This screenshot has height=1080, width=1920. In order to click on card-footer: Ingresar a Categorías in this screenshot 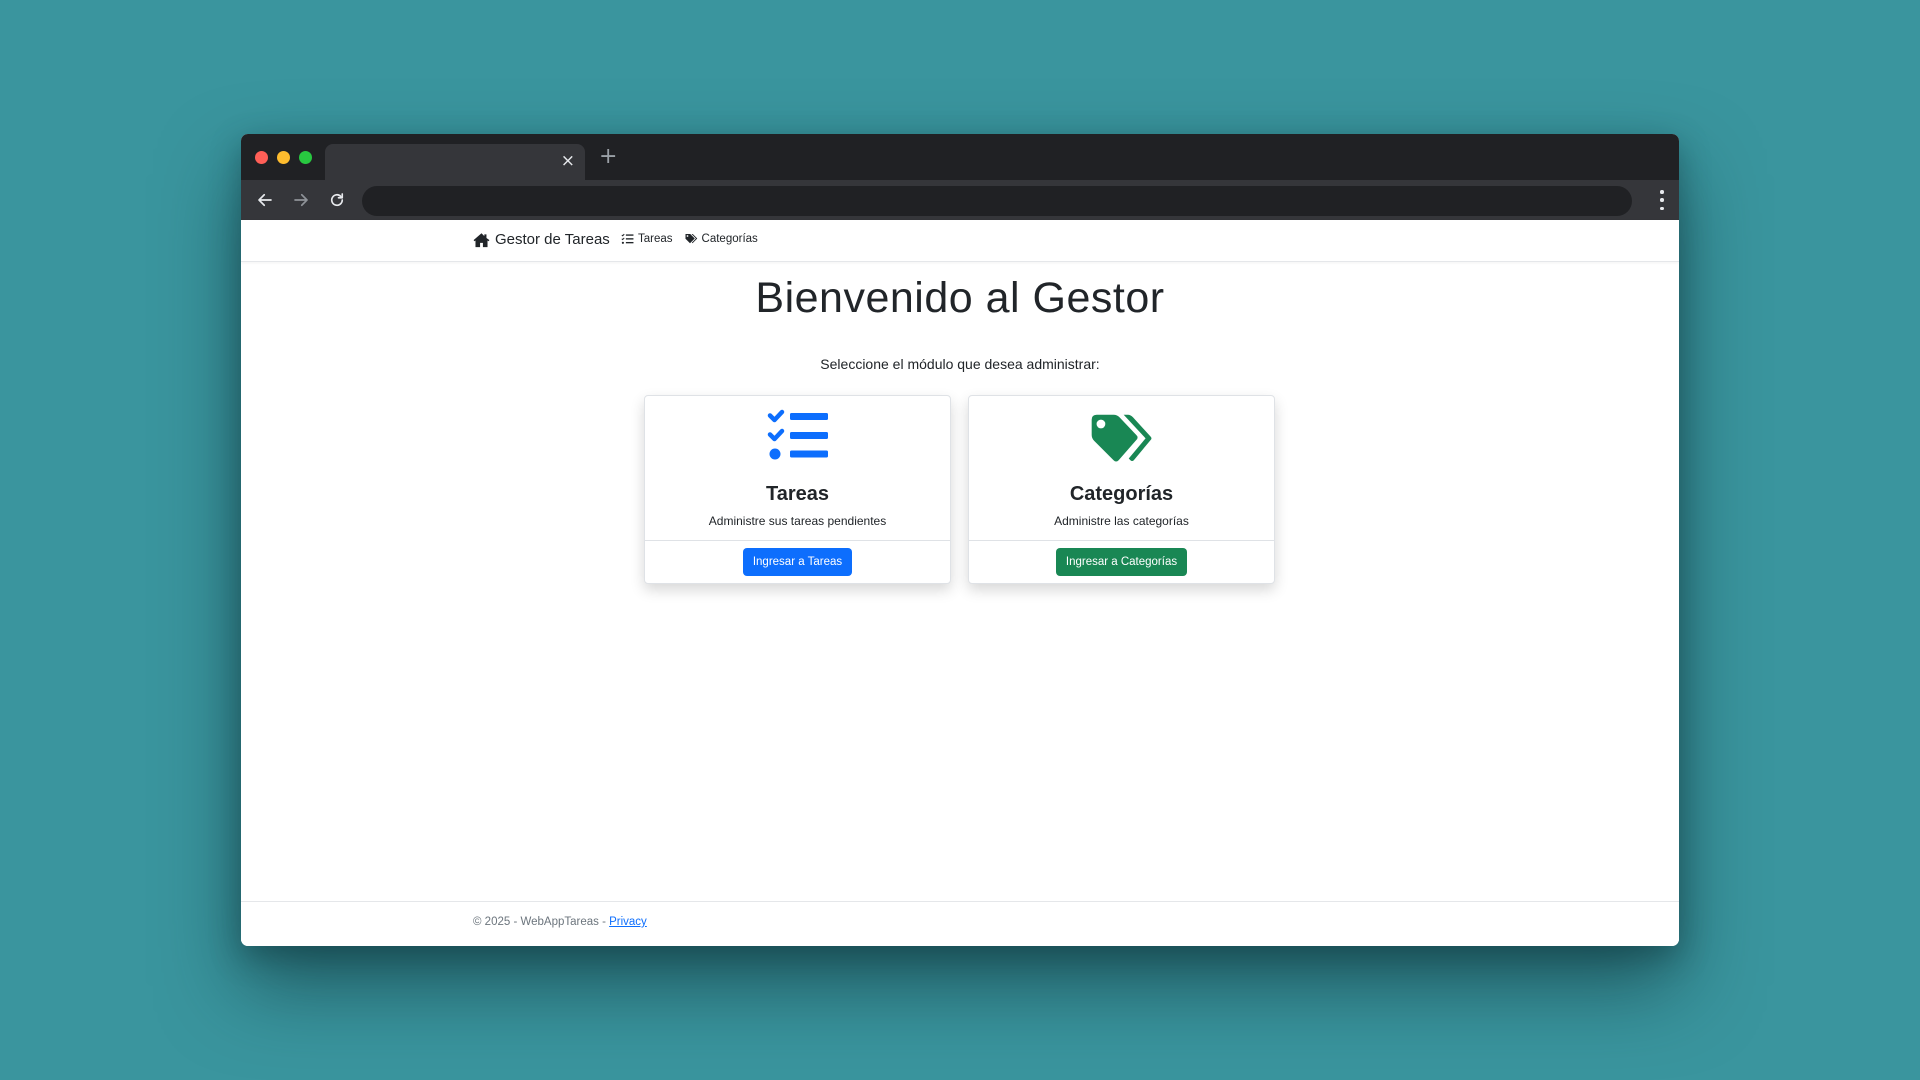, I will do `click(1121, 561)`.